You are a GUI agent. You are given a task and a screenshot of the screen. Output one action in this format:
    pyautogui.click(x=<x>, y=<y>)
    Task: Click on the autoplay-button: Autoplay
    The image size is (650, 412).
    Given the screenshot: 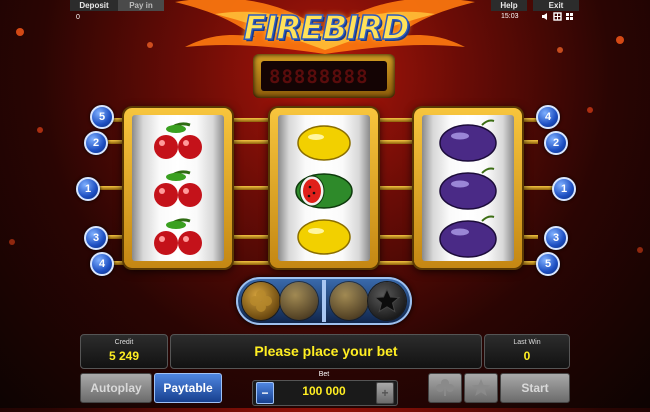 What is the action you would take?
    pyautogui.click(x=116, y=388)
    